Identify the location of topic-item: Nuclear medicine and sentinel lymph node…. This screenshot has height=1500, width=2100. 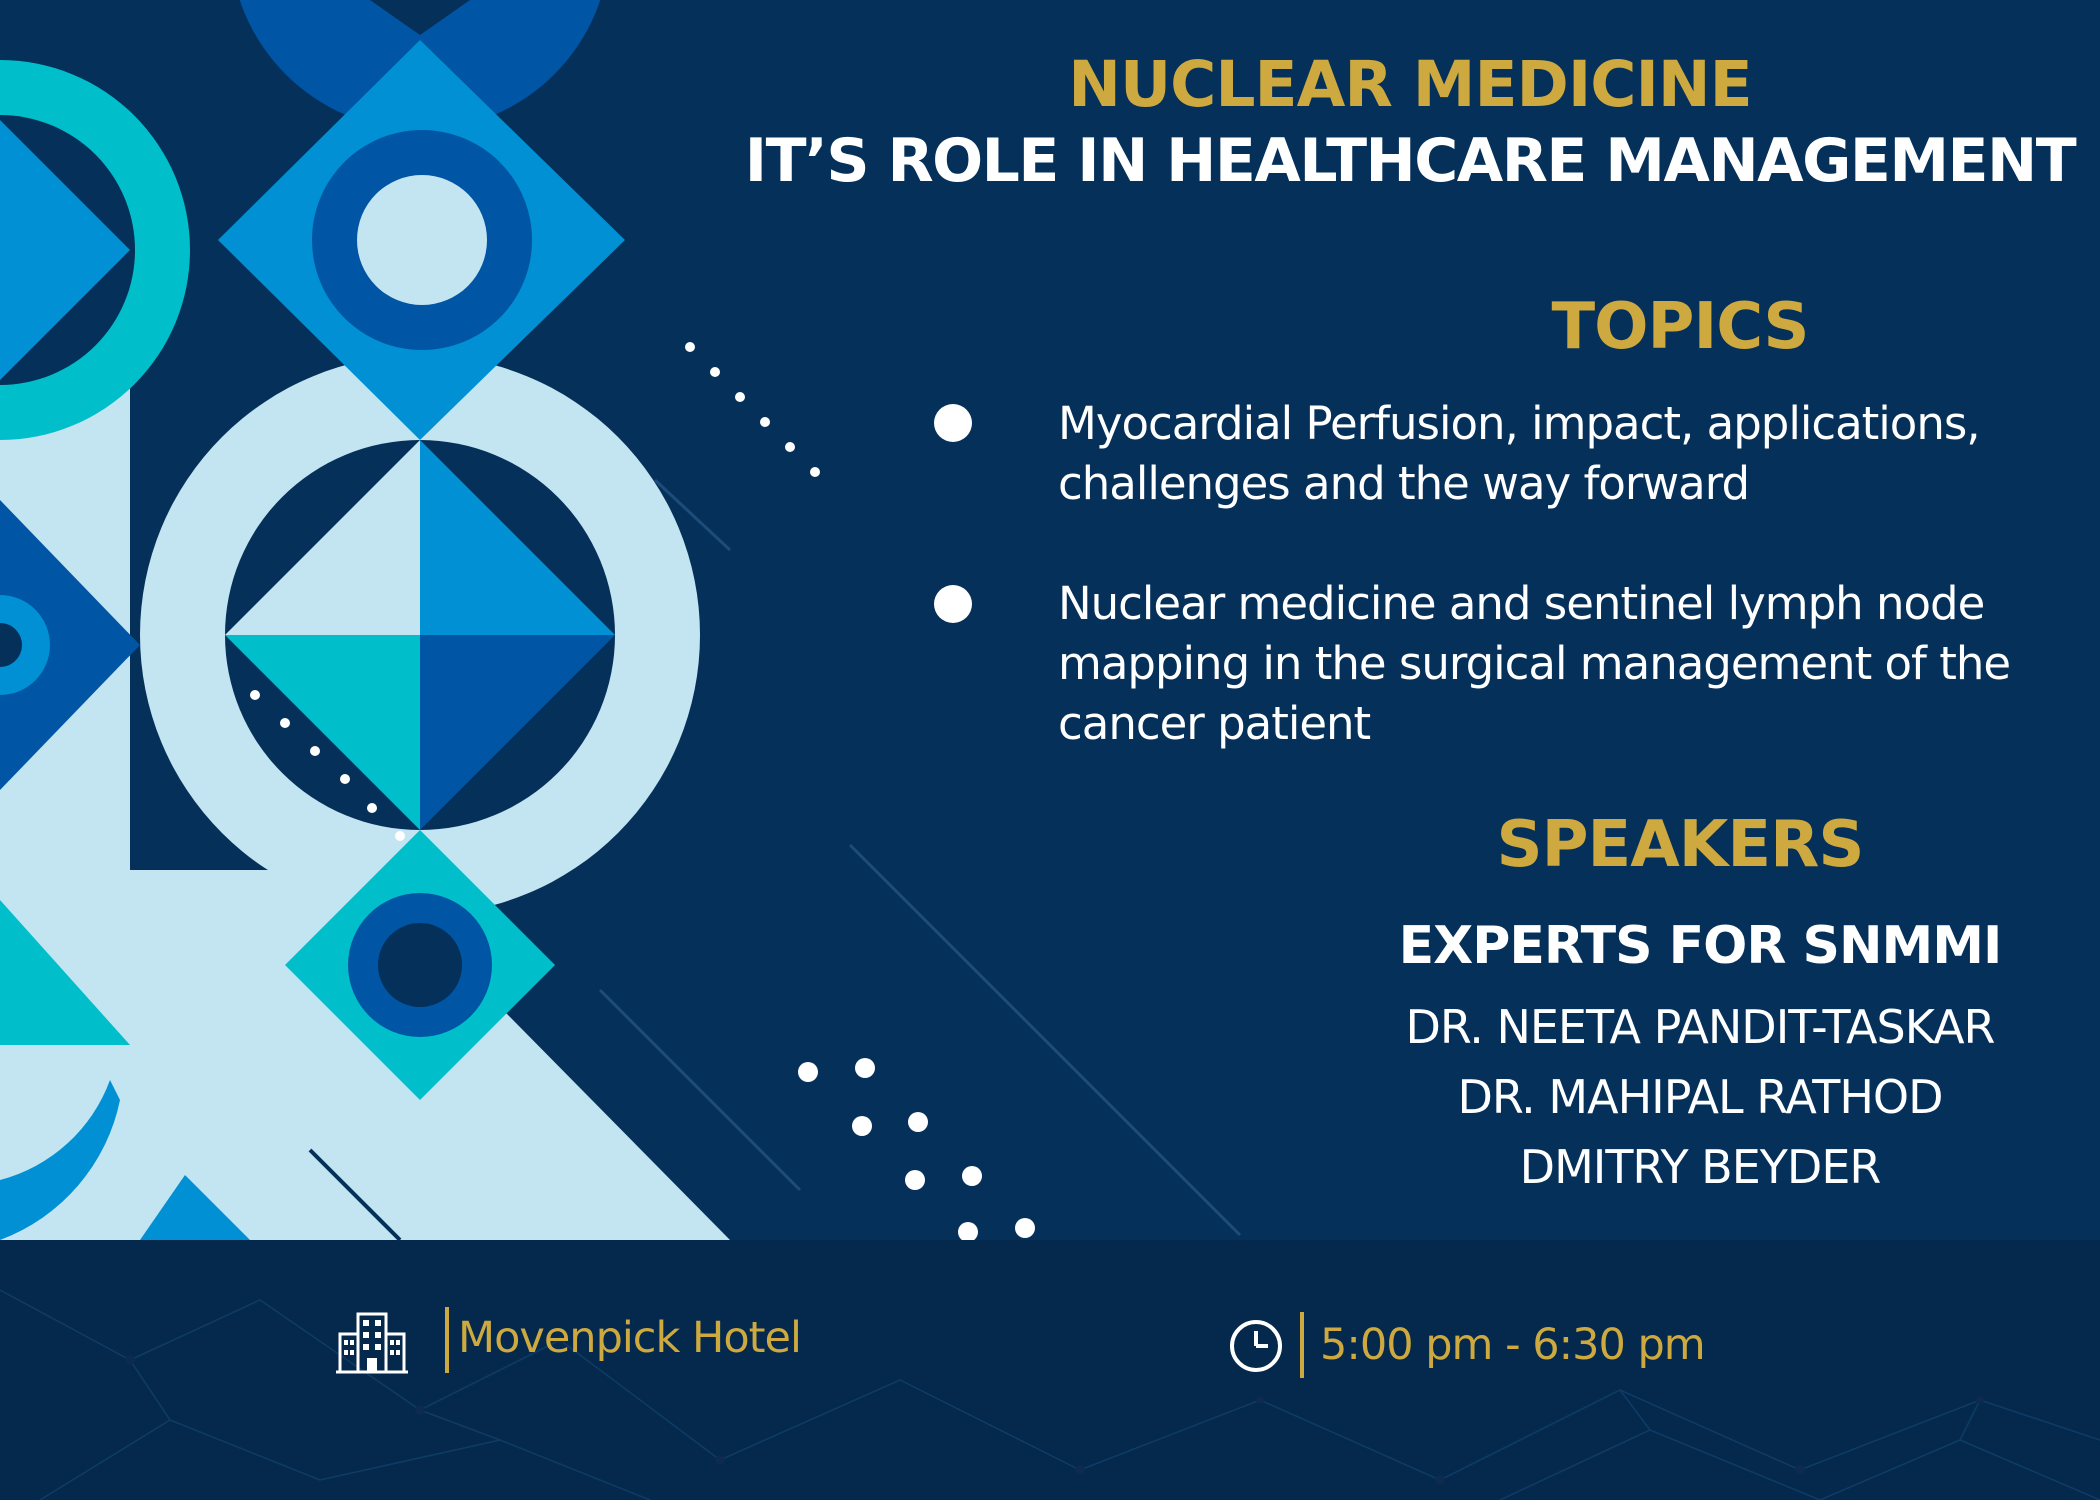
(1573, 664).